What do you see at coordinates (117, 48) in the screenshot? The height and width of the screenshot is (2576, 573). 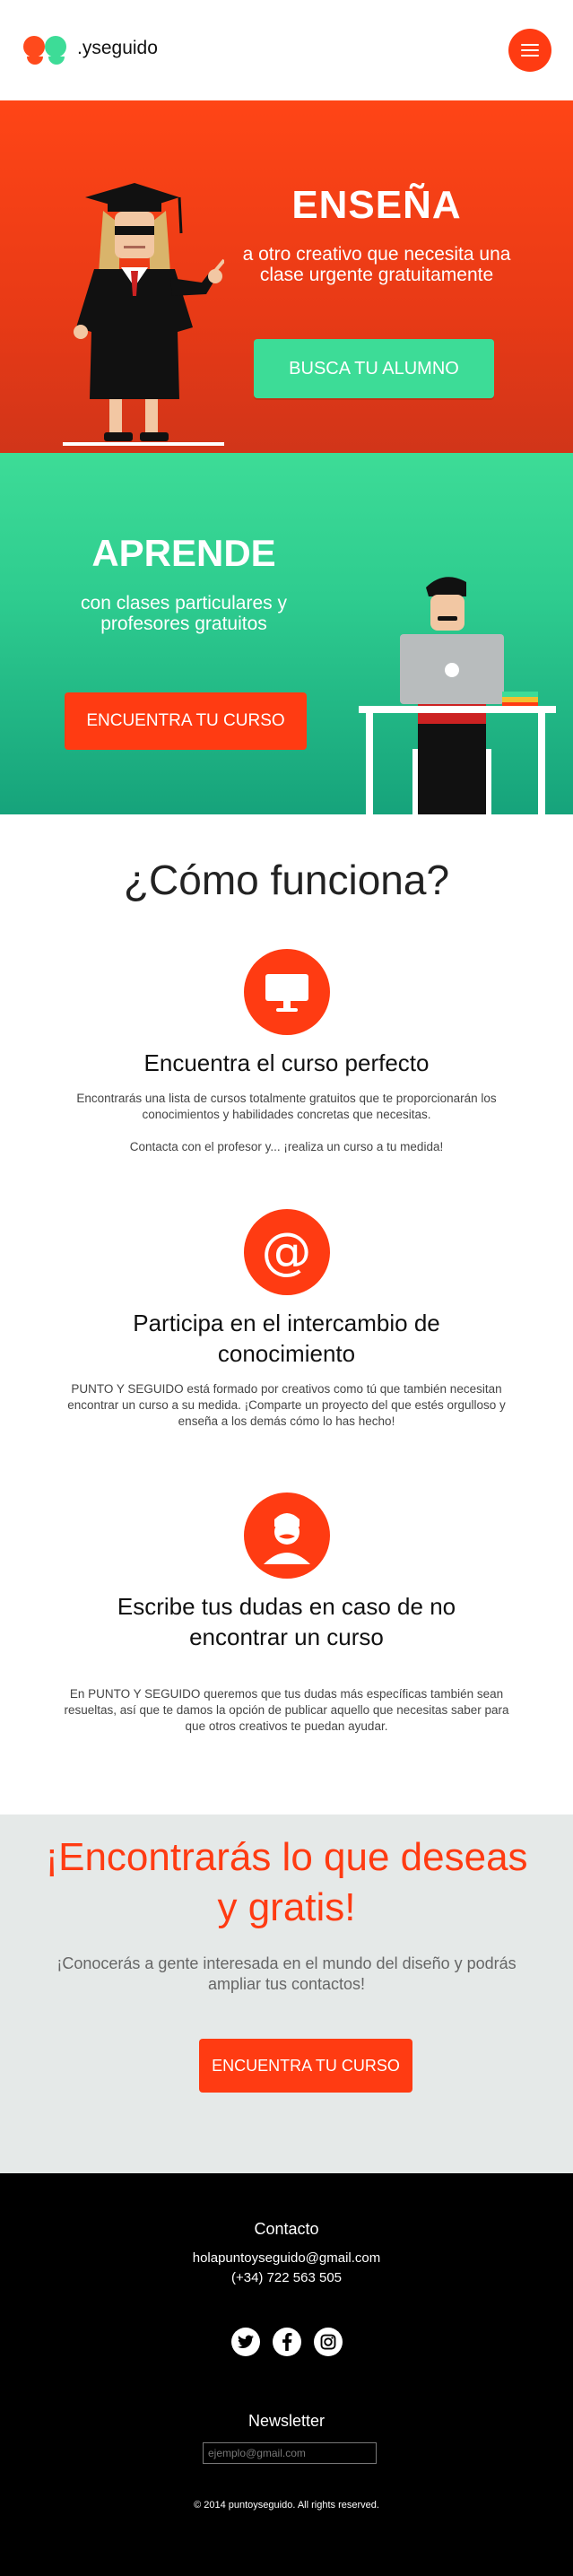 I see `brand-name: .yseguido` at bounding box center [117, 48].